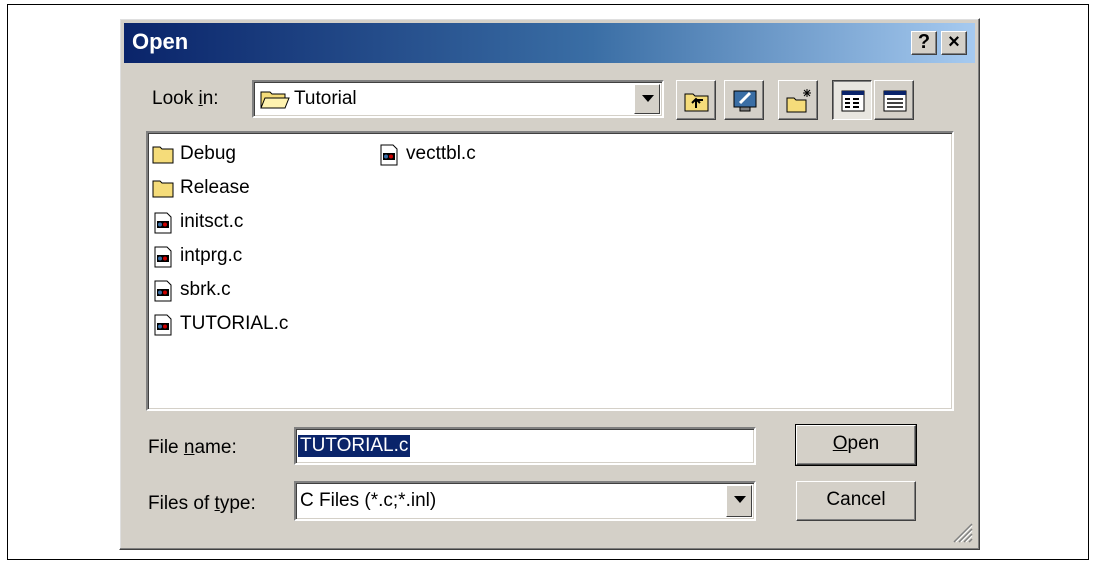 The width and height of the screenshot is (1099, 565). I want to click on list-item: vecttbl.c, so click(427, 154).